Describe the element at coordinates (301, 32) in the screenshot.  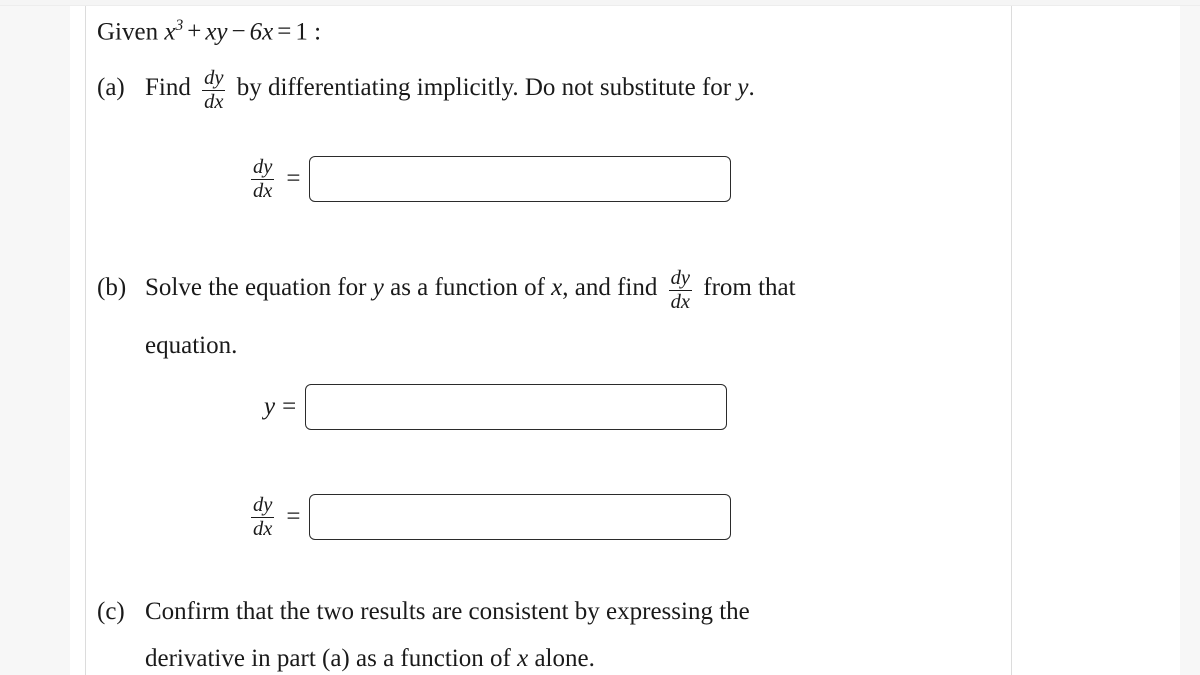
I see `given-rhs: 1` at that location.